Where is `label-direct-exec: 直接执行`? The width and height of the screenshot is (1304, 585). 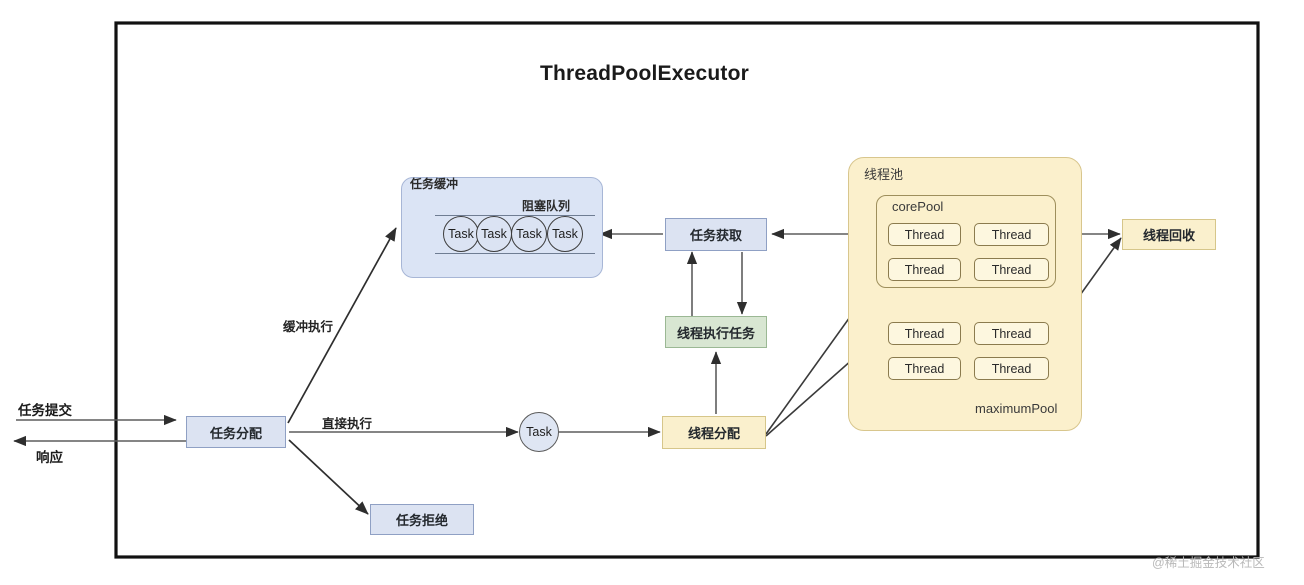
label-direct-exec: 直接执行 is located at coordinates (347, 424).